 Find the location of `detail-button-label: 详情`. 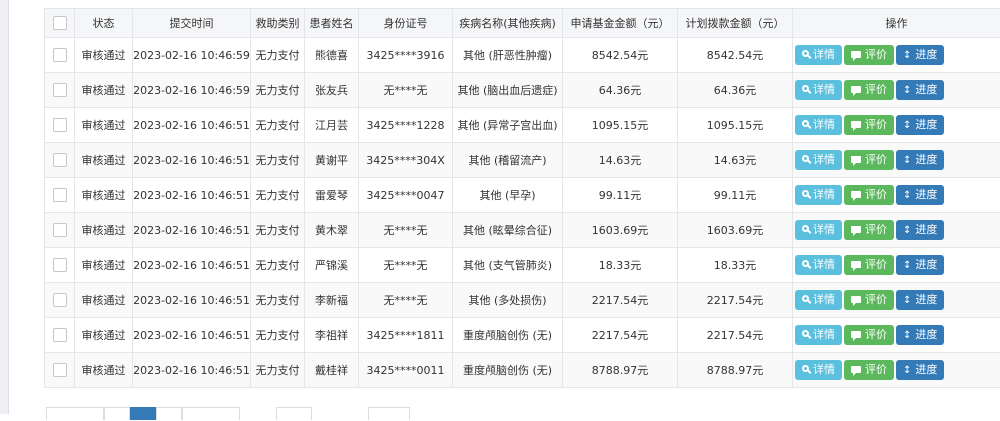

detail-button-label: 详情 is located at coordinates (824, 229).